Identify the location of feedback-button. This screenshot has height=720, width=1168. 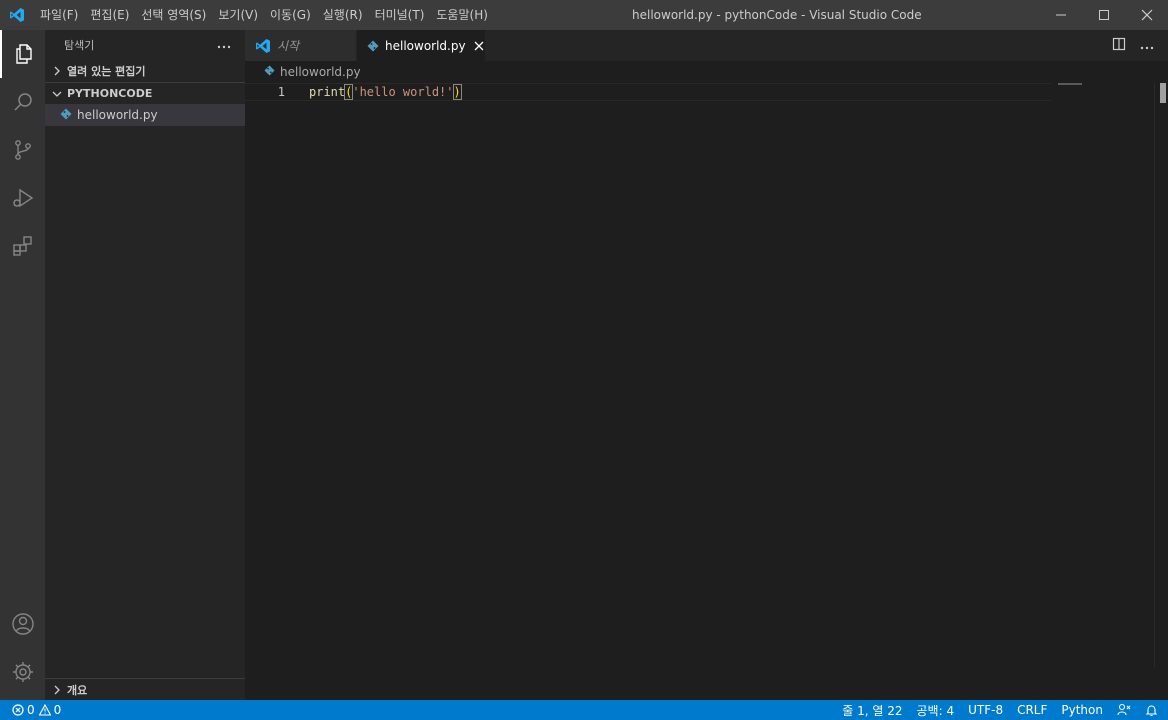
(1124, 710).